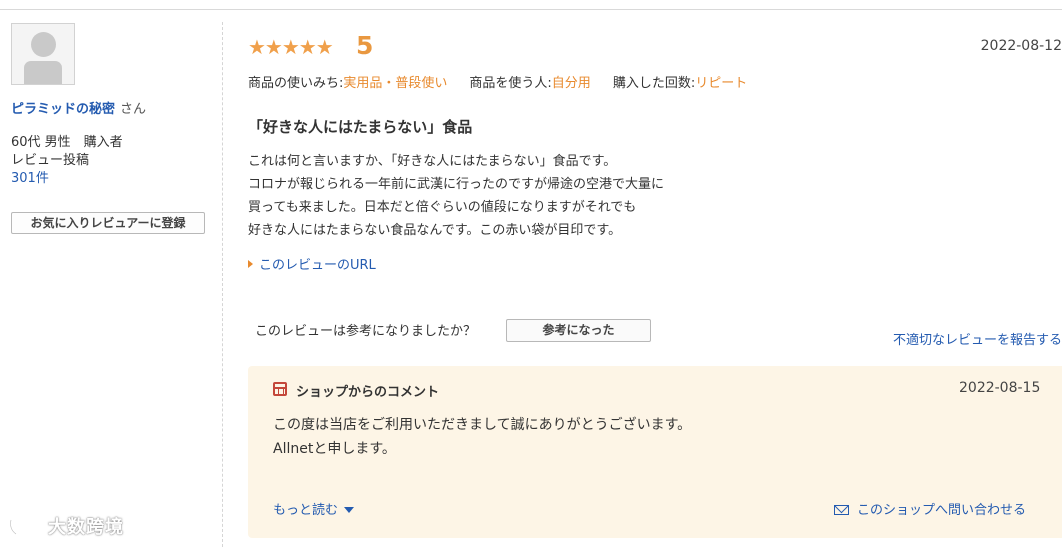 This screenshot has width=1062, height=547. What do you see at coordinates (368, 392) in the screenshot?
I see `shop-comment-label: ショップからのコメント` at bounding box center [368, 392].